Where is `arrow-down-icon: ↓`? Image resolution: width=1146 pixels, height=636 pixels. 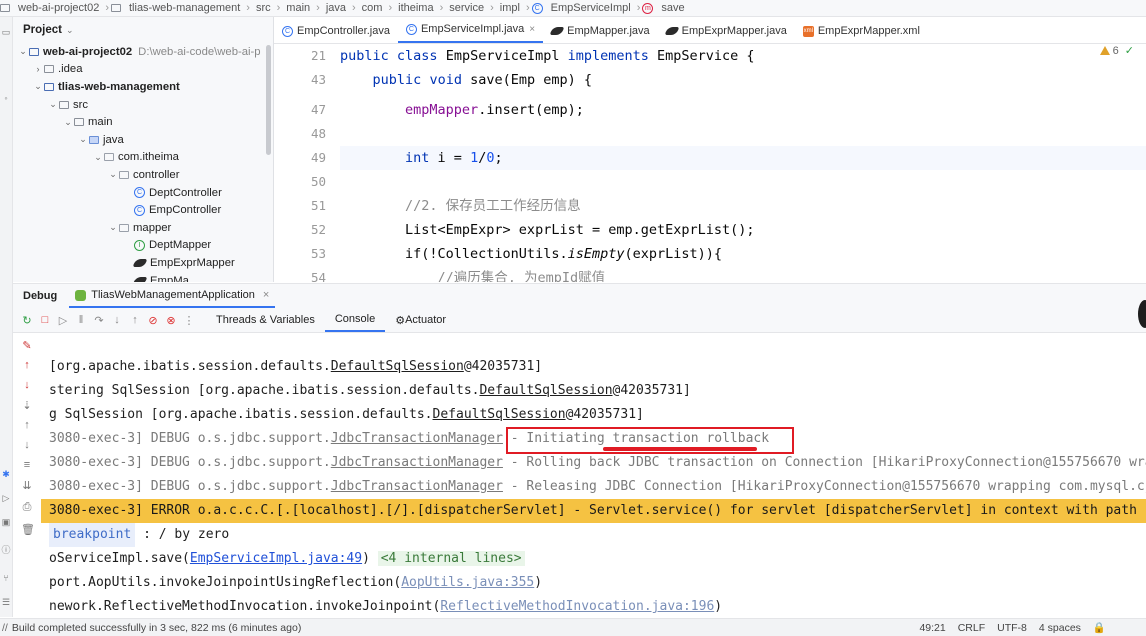
arrow-down-icon: ↓ is located at coordinates (27, 385).